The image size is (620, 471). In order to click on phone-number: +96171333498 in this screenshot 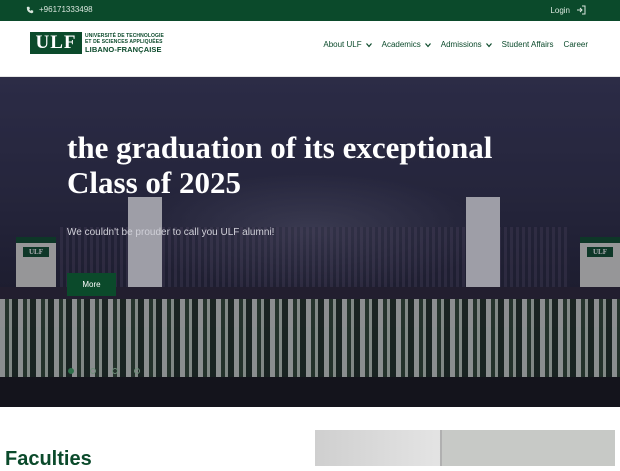, I will do `click(66, 9)`.